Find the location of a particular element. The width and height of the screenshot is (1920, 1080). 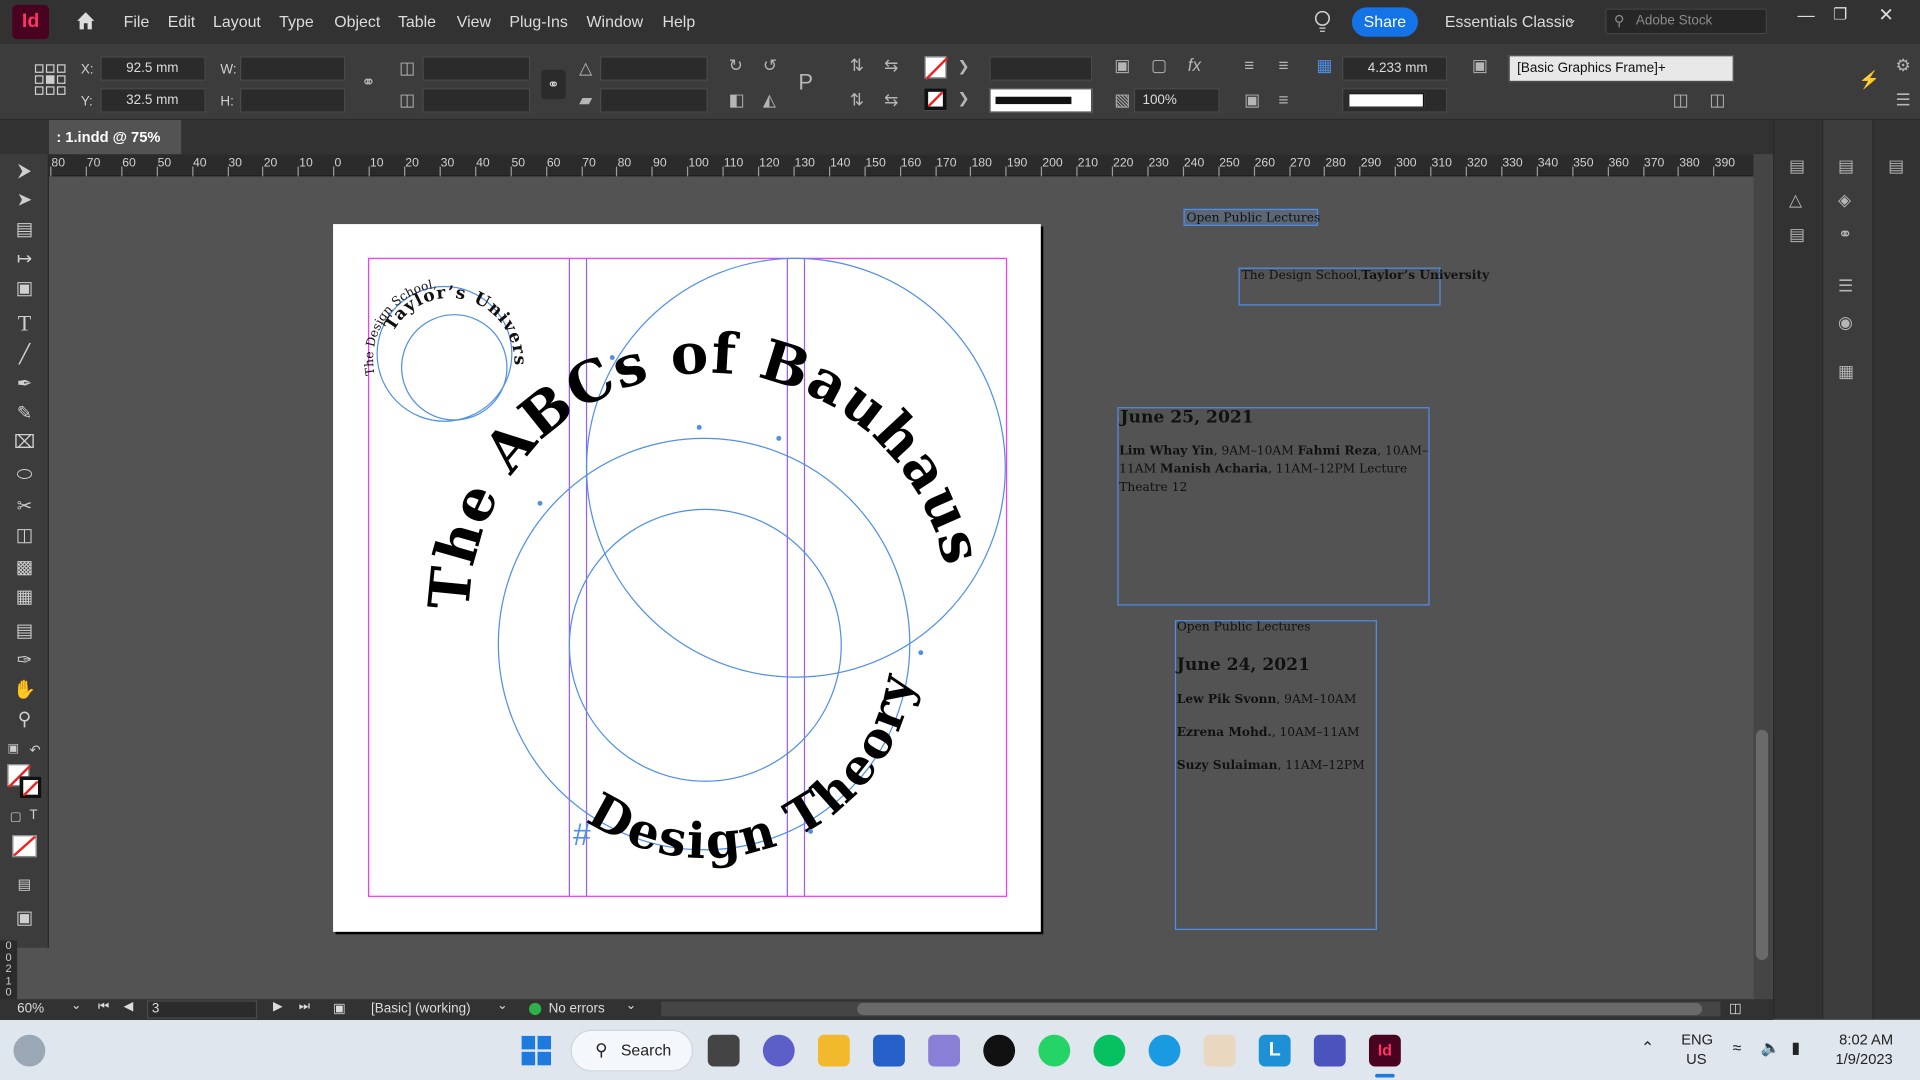

text-frame-4-head: Open Public Lectures is located at coordinates (1244, 627).